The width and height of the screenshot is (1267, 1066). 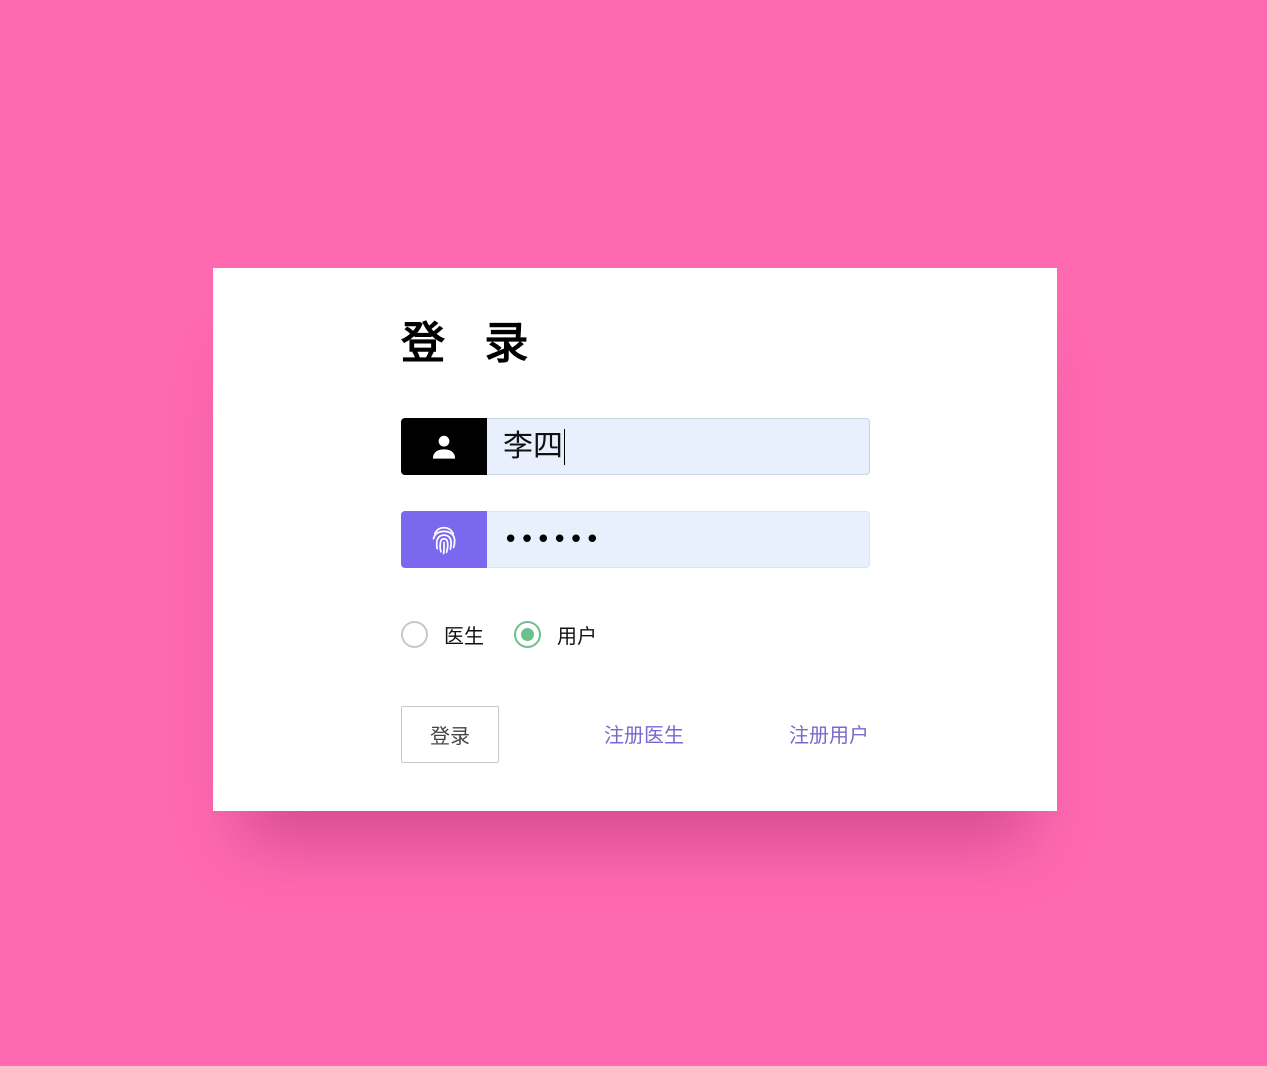 What do you see at coordinates (414, 634) in the screenshot?
I see `radio-doctor-circle` at bounding box center [414, 634].